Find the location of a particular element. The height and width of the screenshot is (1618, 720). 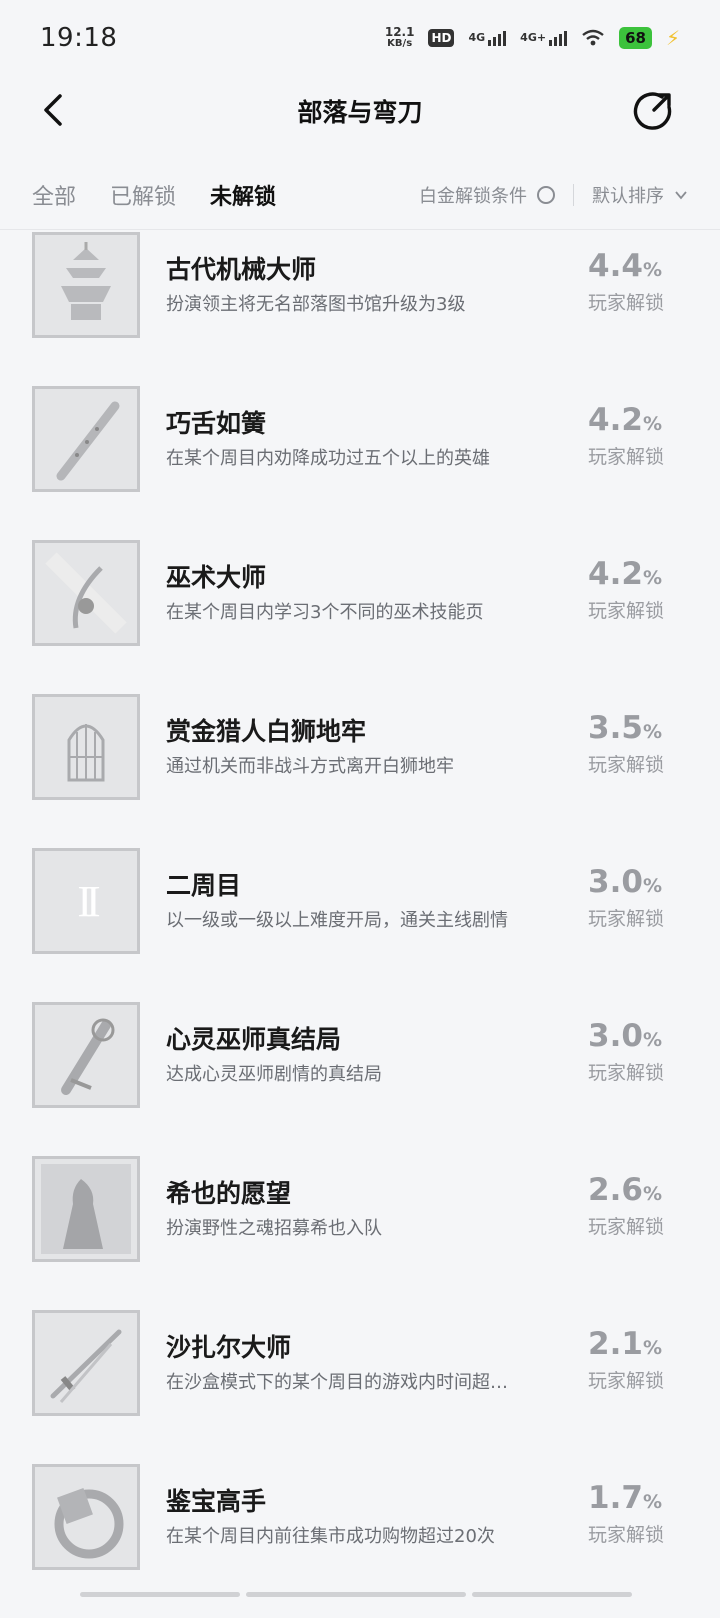

unlock-percentage: 1.7% is located at coordinates (625, 1498).